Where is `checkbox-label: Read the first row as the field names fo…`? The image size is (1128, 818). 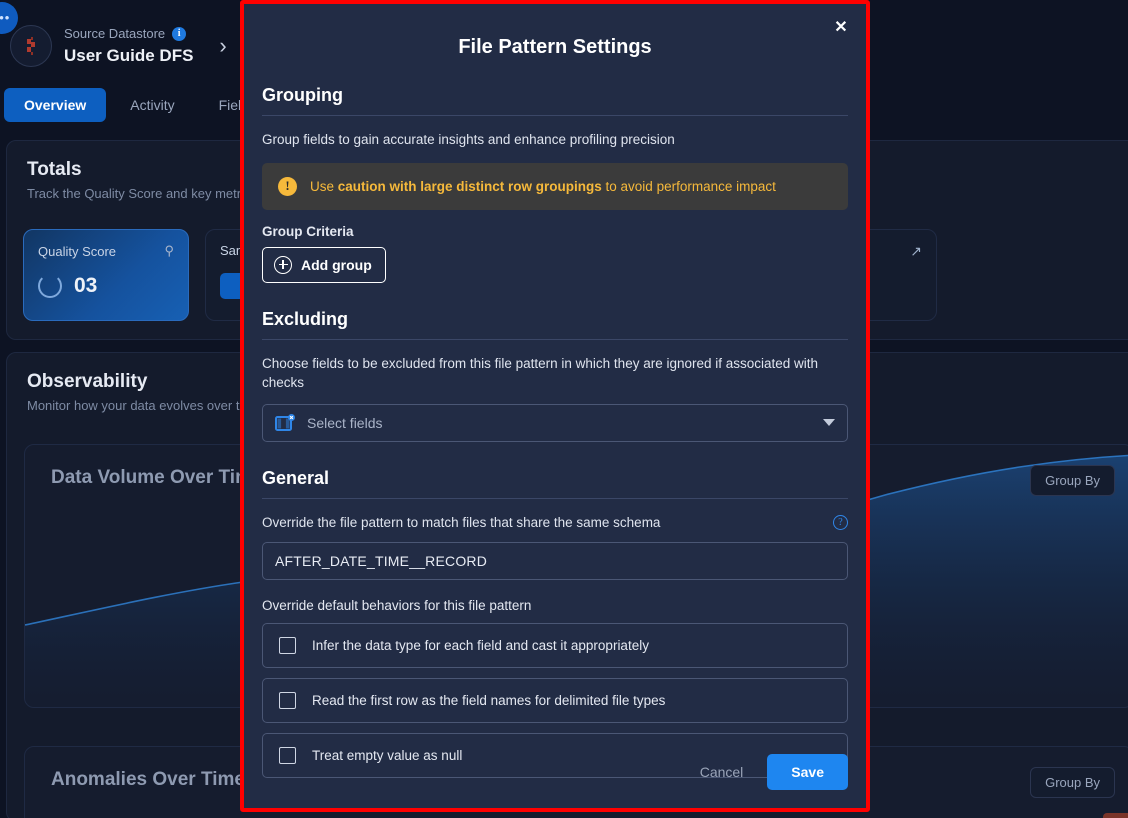
checkbox-label: Read the first row as the field names fo… is located at coordinates (489, 701).